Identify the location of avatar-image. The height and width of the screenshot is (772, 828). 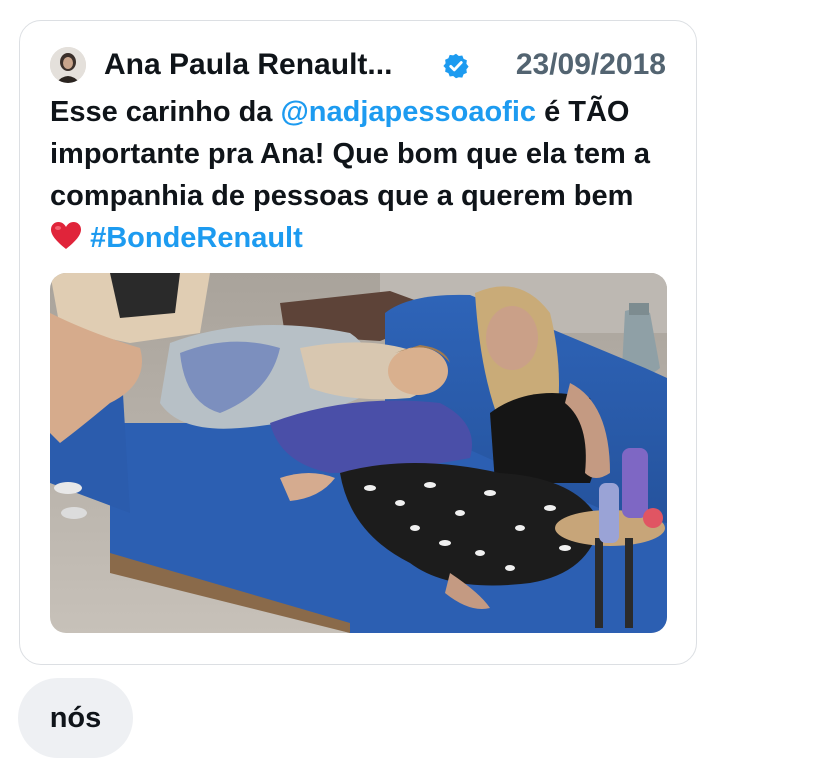
(68, 65).